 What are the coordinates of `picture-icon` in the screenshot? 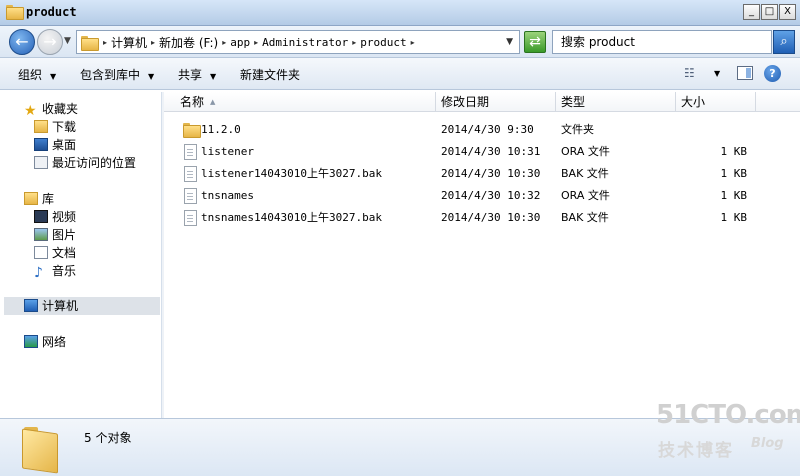 It's located at (41, 234).